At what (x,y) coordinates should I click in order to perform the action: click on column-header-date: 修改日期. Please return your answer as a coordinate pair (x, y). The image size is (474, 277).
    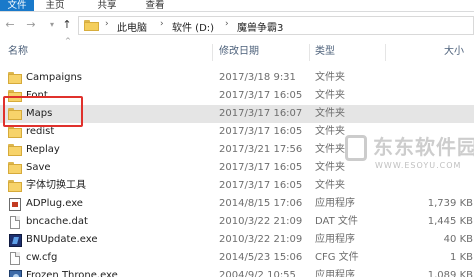
    Looking at the image, I should click on (237, 52).